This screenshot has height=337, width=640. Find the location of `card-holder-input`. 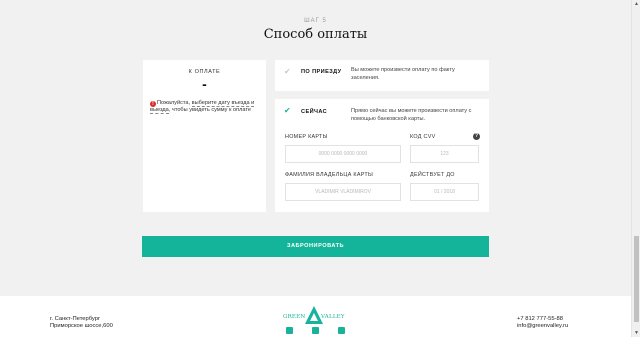

card-holder-input is located at coordinates (343, 192).